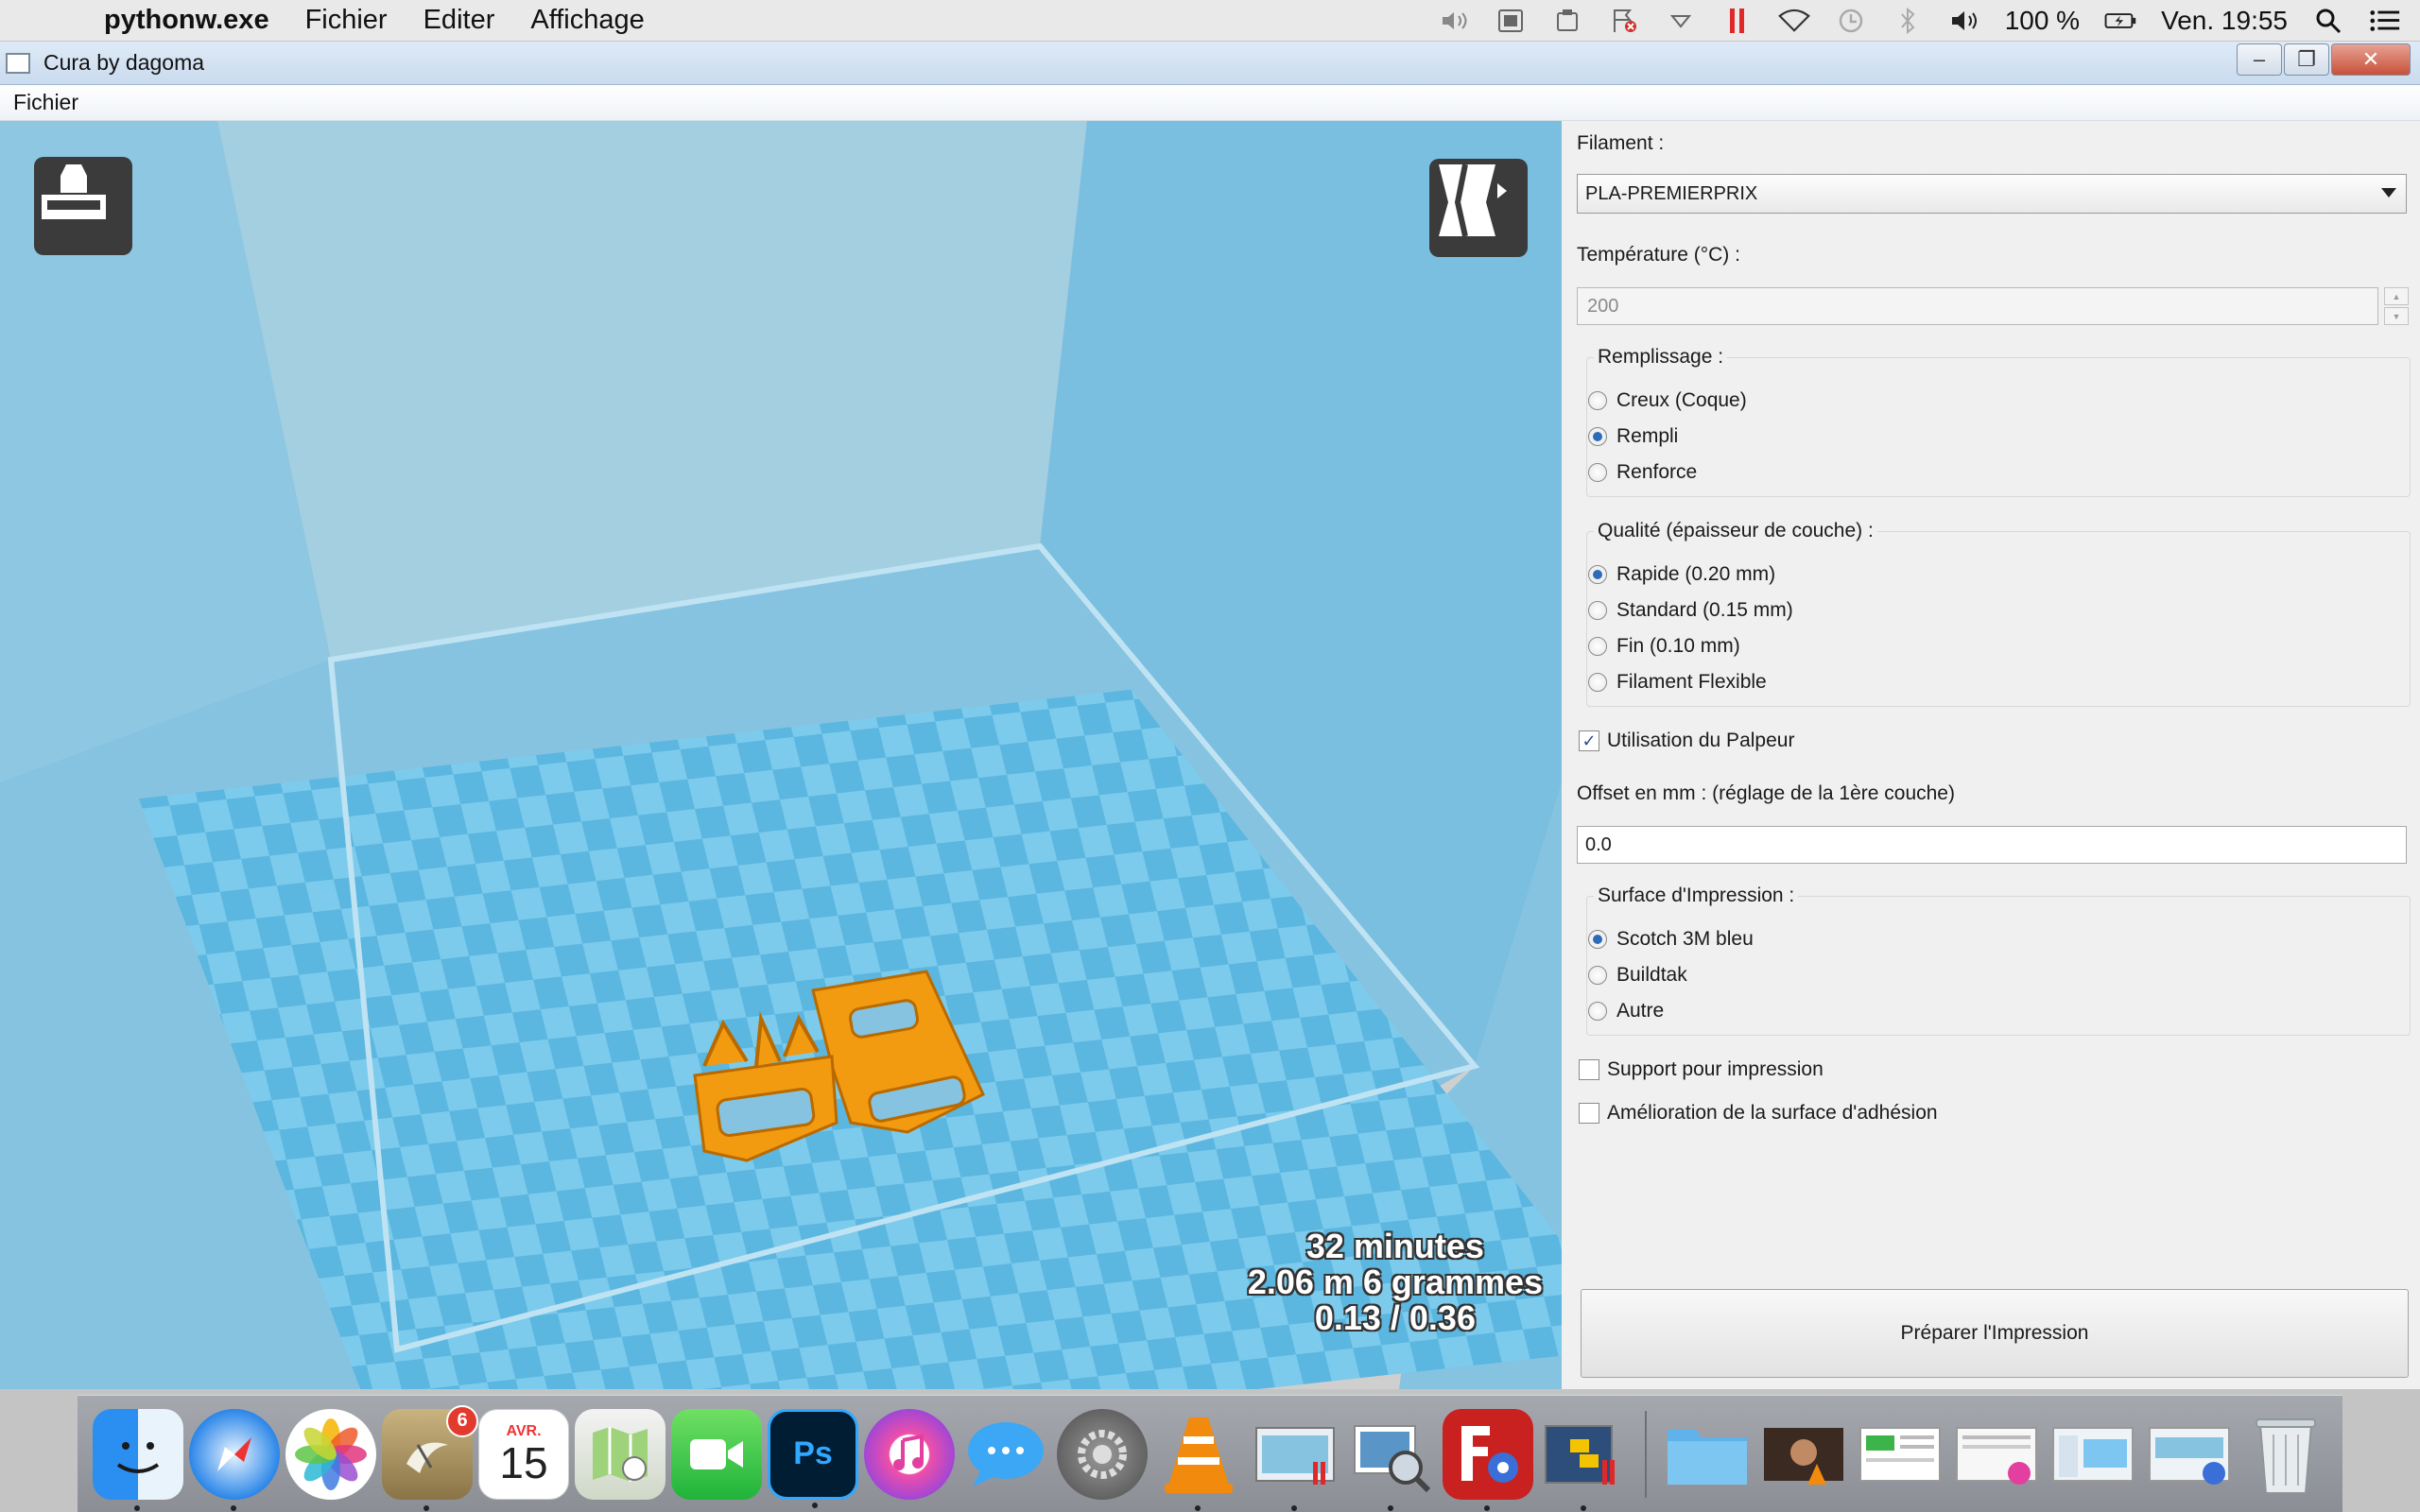 This screenshot has width=2420, height=1512. I want to click on support-checkbox: Support pour impression, so click(1701, 1069).